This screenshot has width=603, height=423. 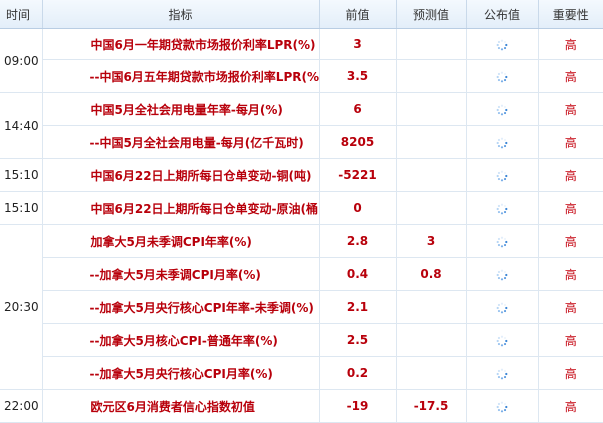 I want to click on previous-value-cell: 3, so click(x=357, y=44).